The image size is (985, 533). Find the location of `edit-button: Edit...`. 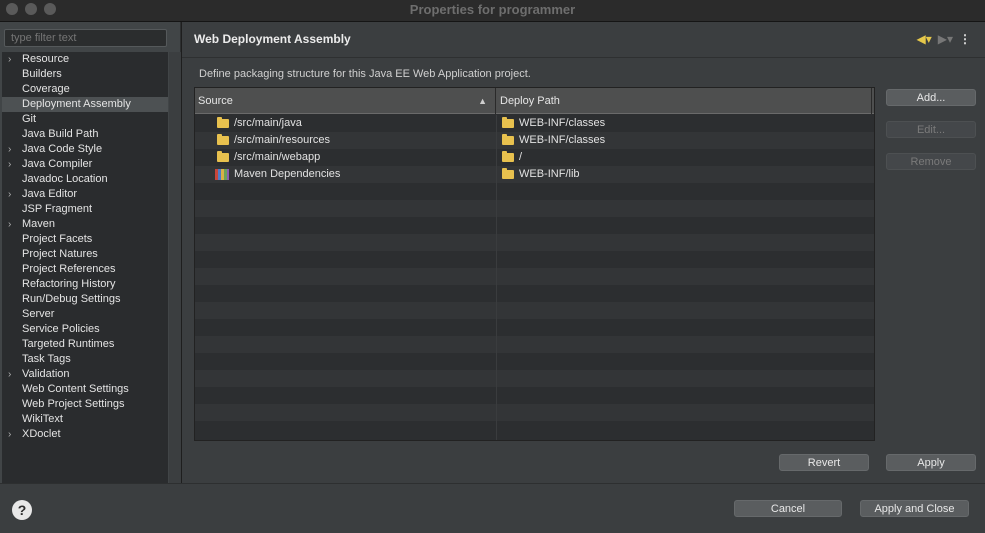

edit-button: Edit... is located at coordinates (931, 129).